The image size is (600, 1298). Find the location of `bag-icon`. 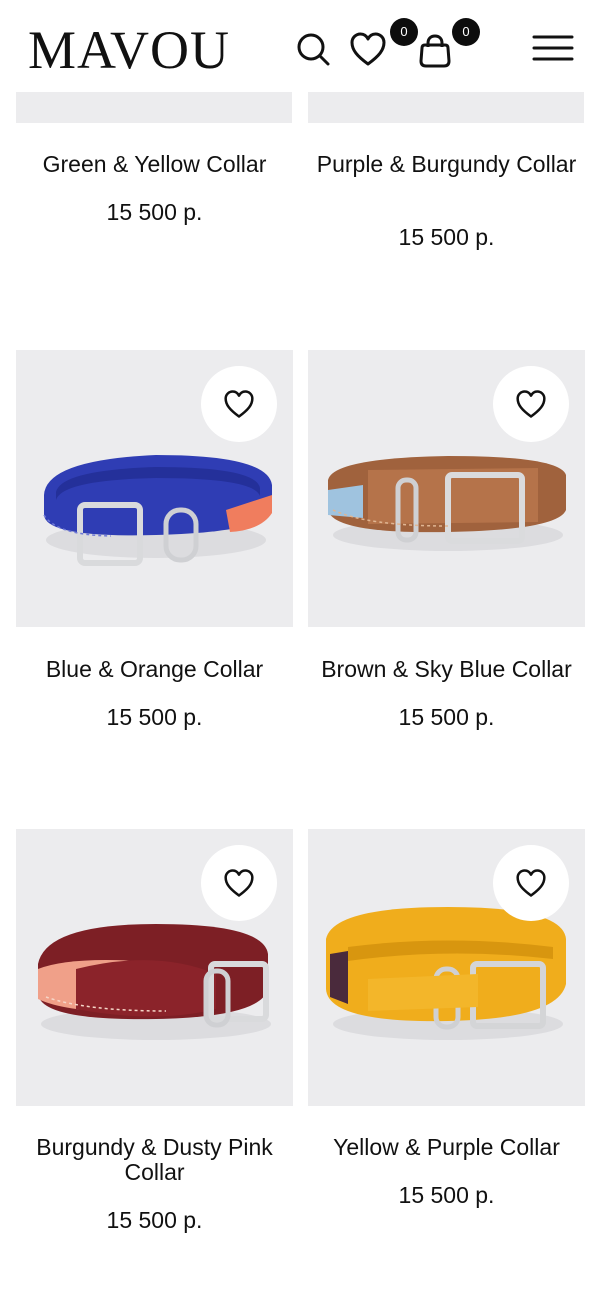

bag-icon is located at coordinates (435, 51).